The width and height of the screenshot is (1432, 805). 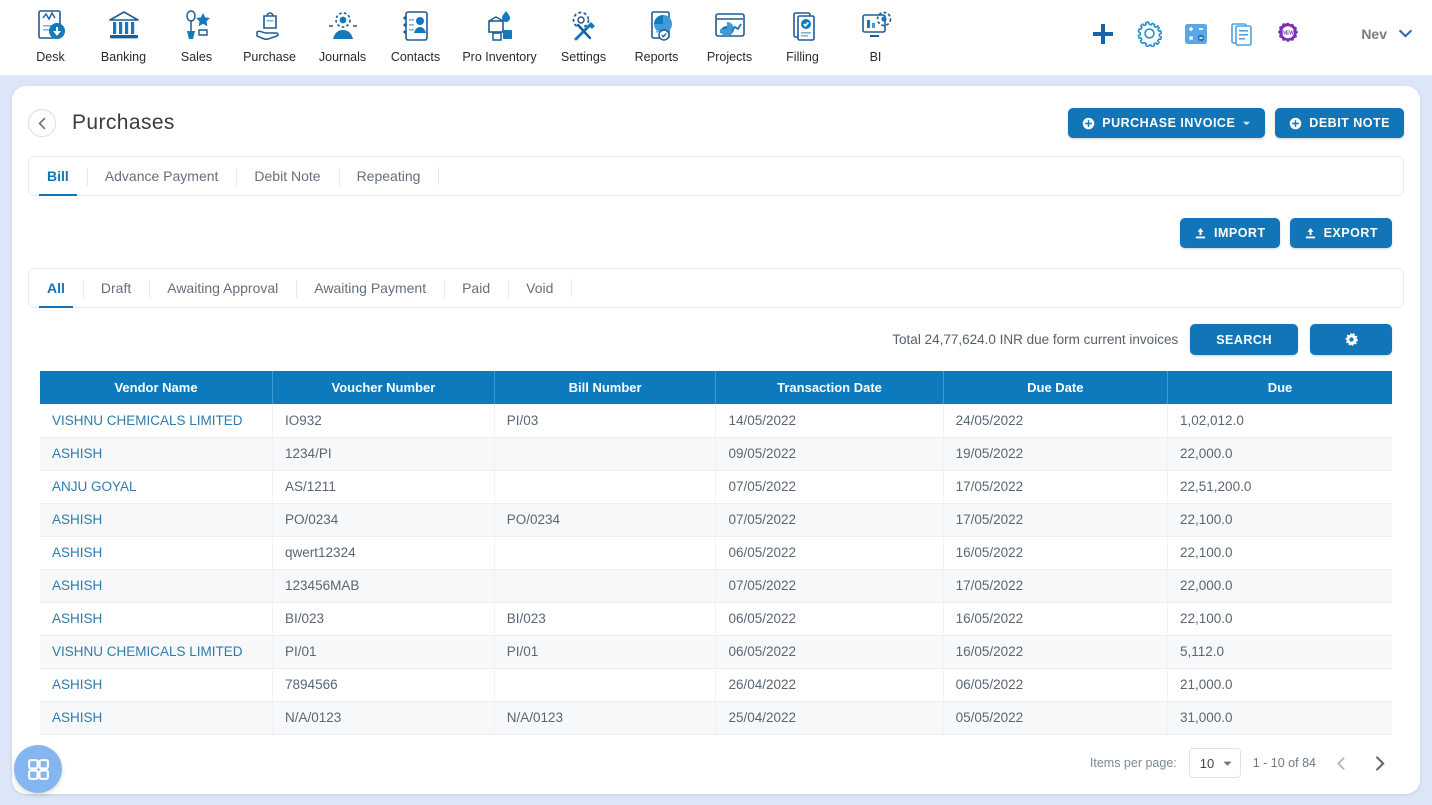 I want to click on tab-debit-note: Debit Note, so click(x=287, y=176).